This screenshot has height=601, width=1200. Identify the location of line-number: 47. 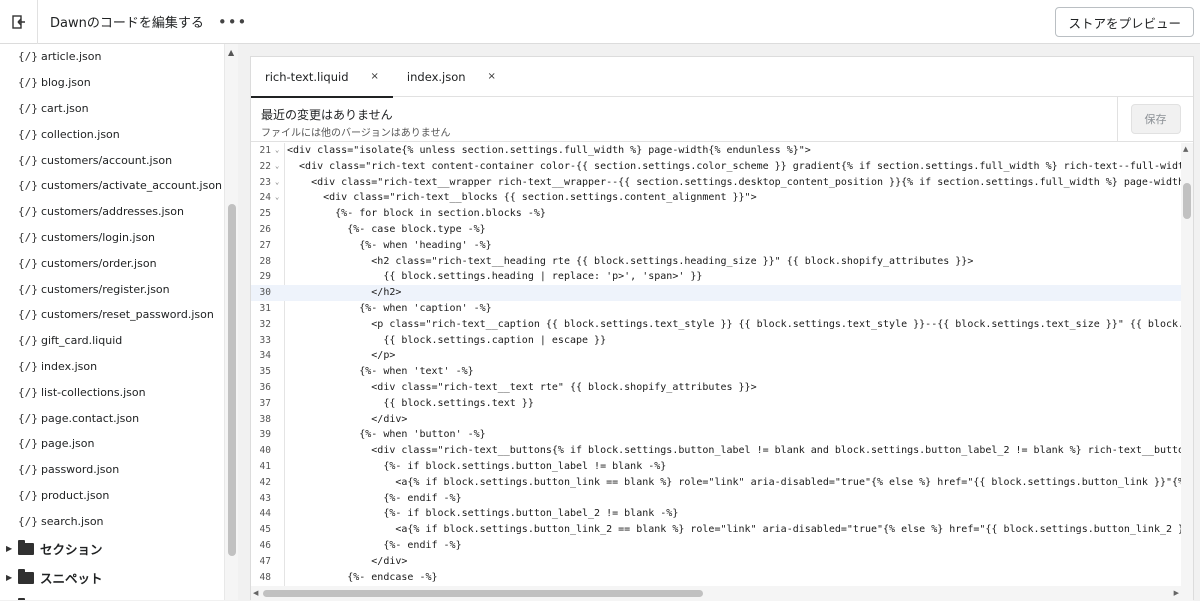
(265, 561).